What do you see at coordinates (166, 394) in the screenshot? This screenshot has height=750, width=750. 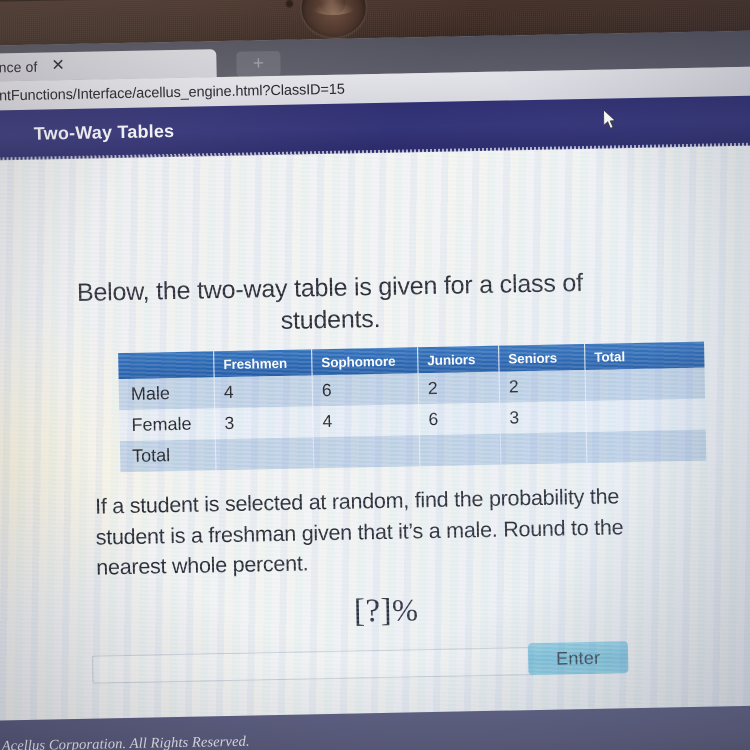 I see `table-row-label-male: Male` at bounding box center [166, 394].